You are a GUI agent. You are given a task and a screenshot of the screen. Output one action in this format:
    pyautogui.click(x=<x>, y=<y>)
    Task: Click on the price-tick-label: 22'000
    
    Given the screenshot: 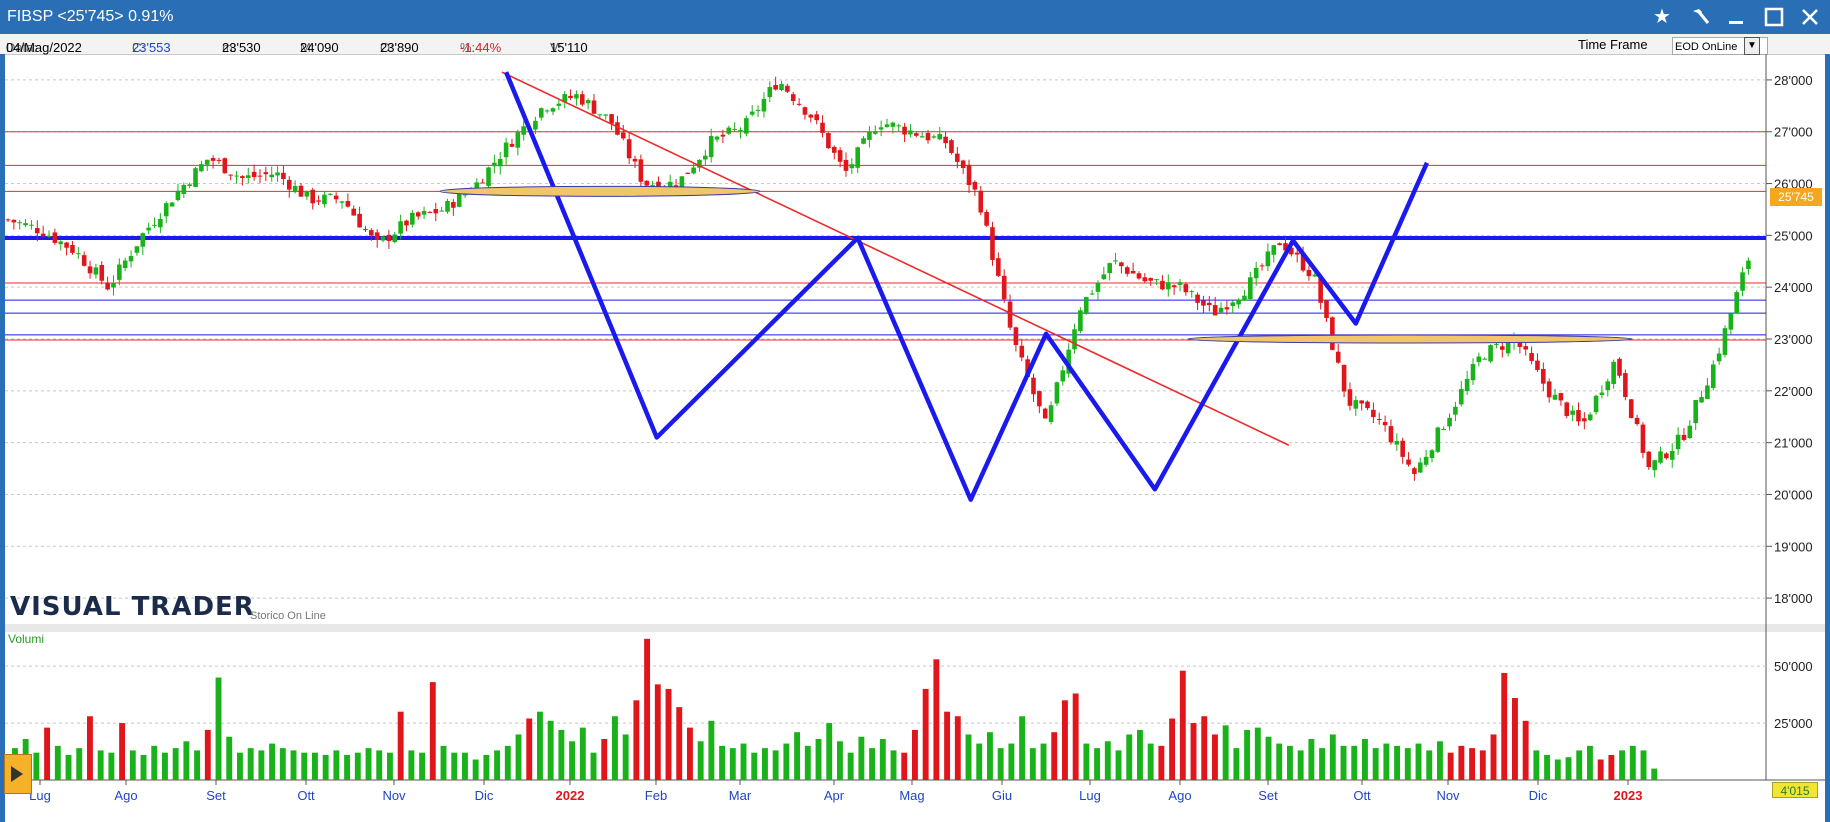 What is the action you would take?
    pyautogui.click(x=1793, y=391)
    